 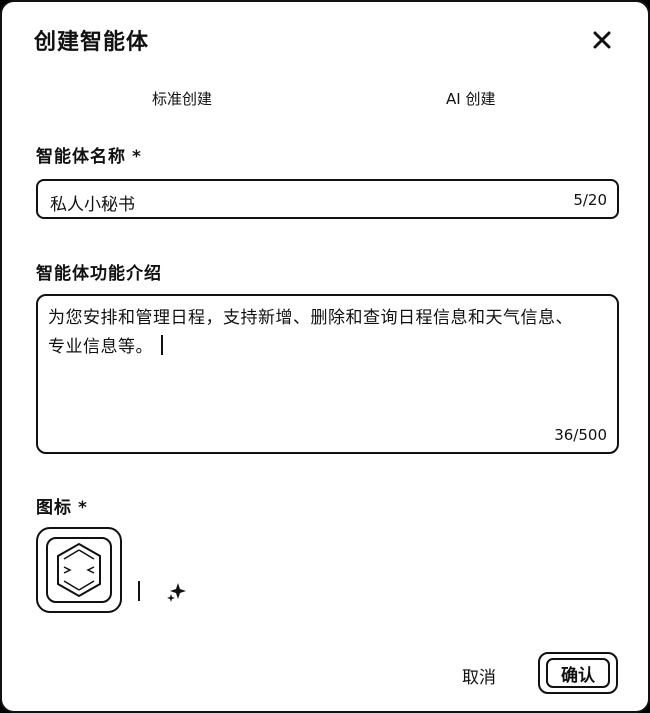 I want to click on confirm-button: 确认, so click(x=578, y=673).